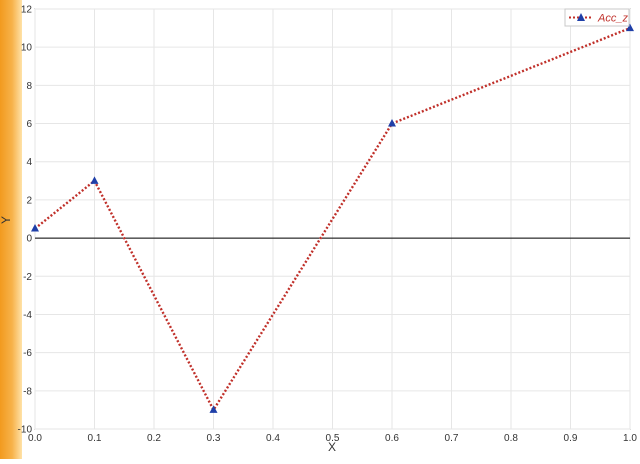 The height and width of the screenshot is (464, 640). I want to click on x-tick-label: 0.3, so click(214, 438).